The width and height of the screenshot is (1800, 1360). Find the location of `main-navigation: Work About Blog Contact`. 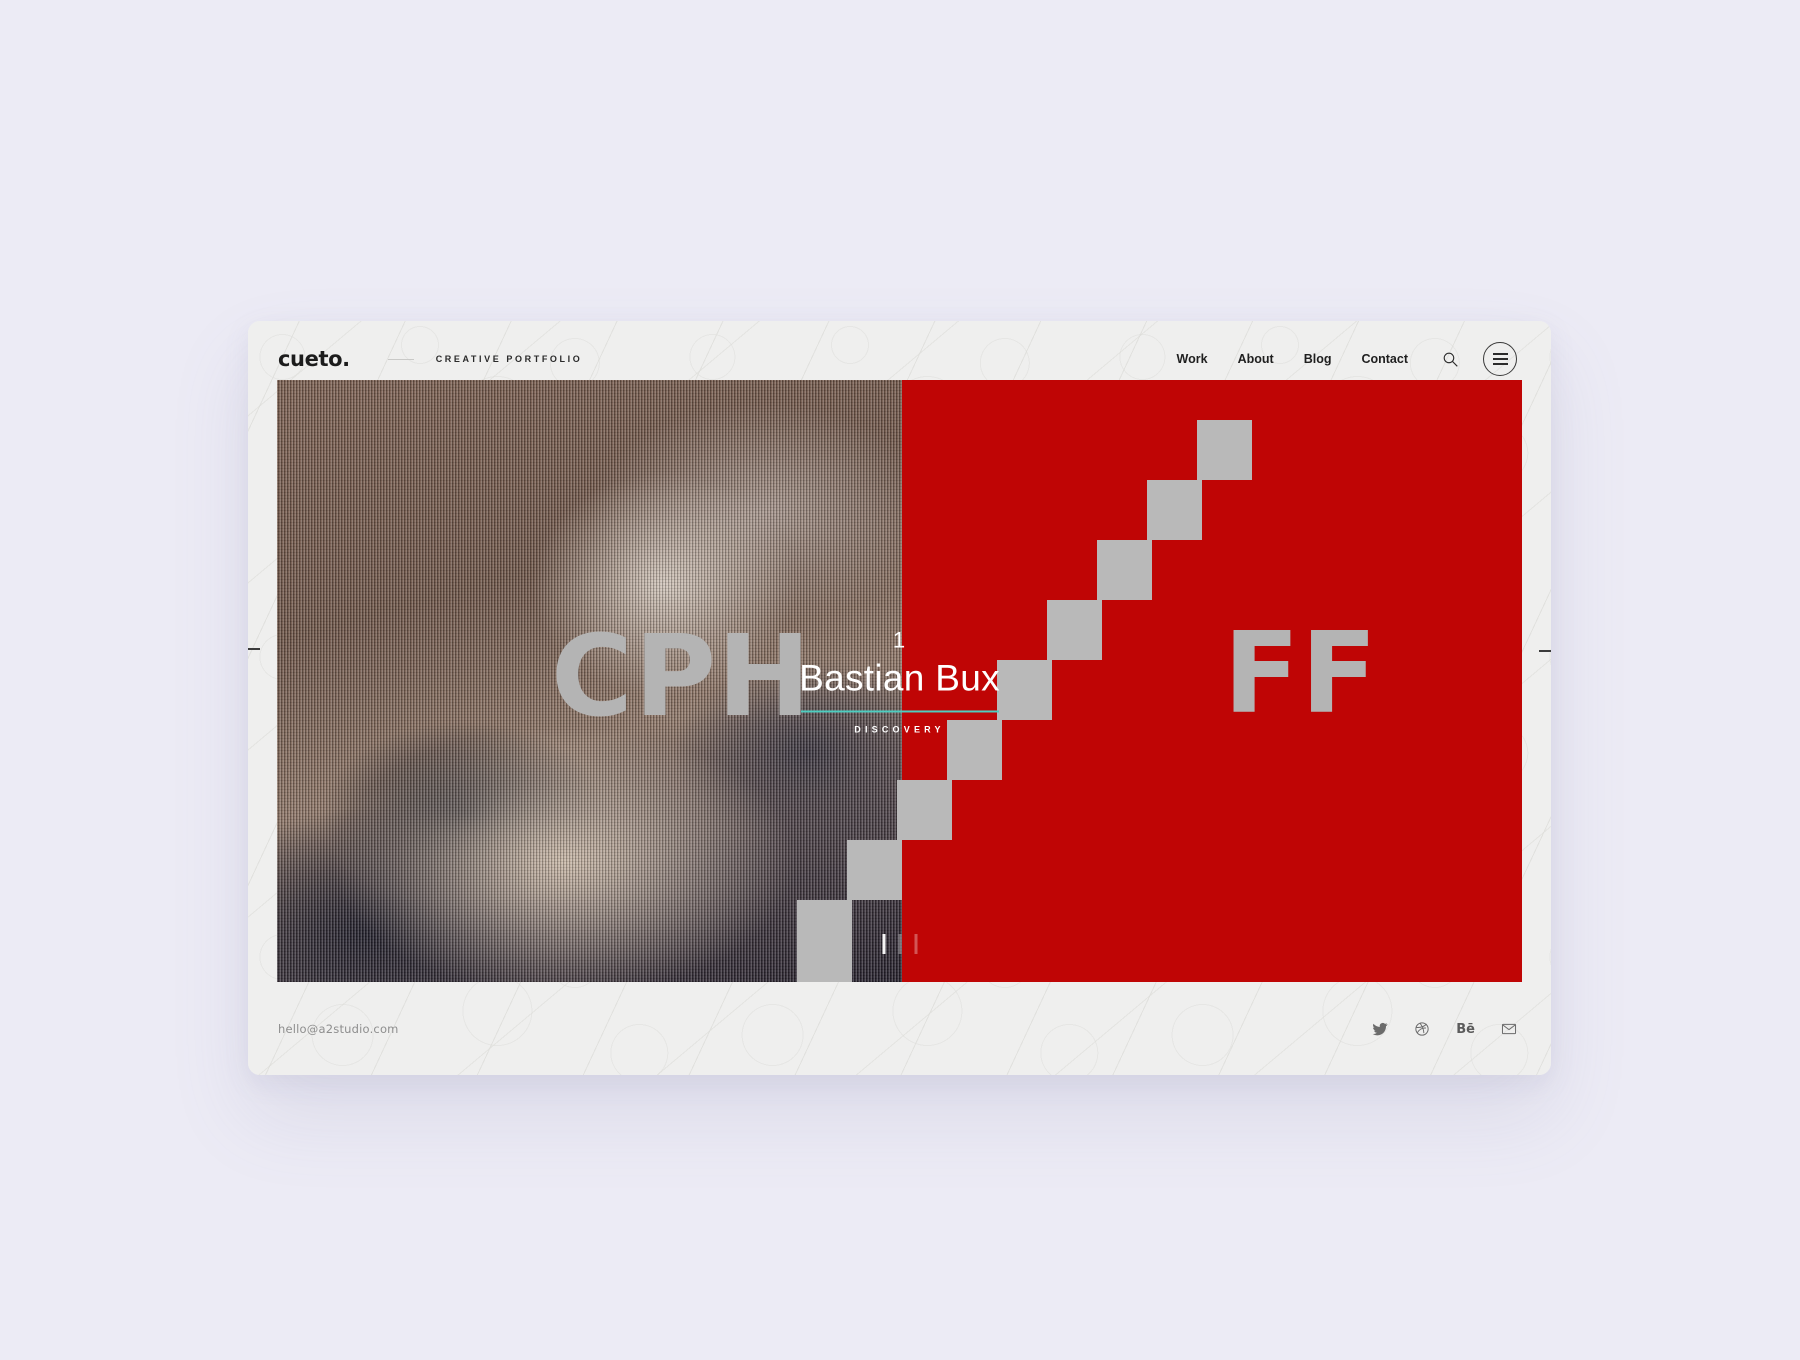

main-navigation: Work About Blog Contact is located at coordinates (1332, 359).